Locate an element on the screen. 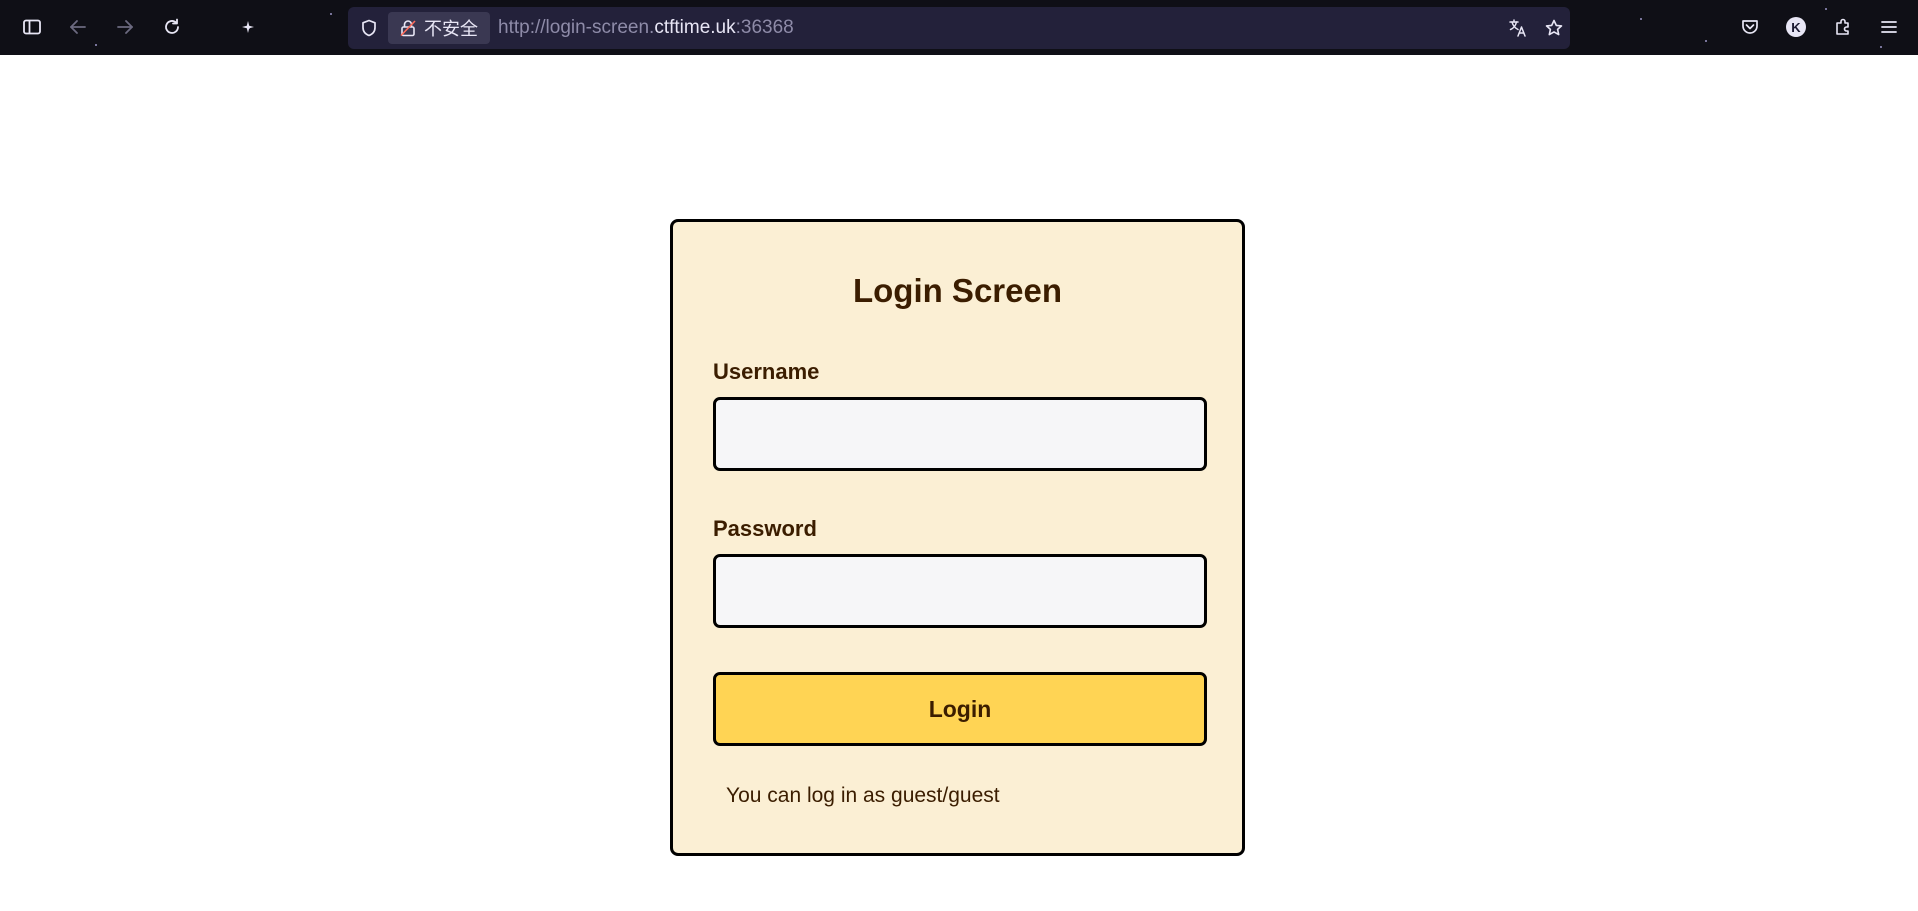 The height and width of the screenshot is (911, 1918). site-security-chip: 不安全 is located at coordinates (439, 28).